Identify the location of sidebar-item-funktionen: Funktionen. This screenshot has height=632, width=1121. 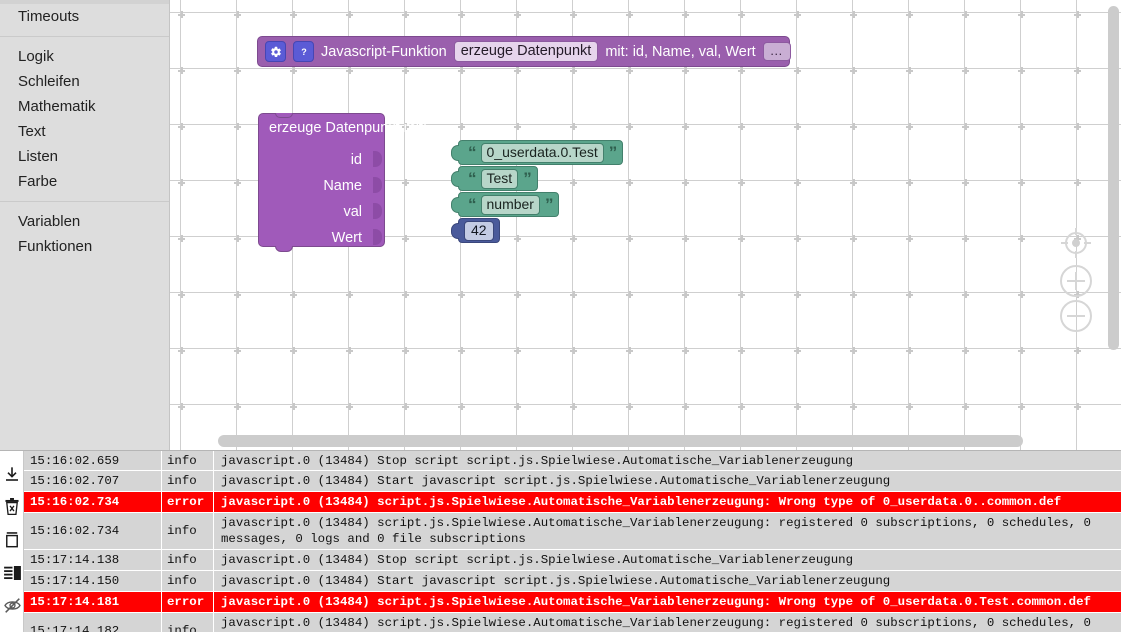
(84, 246).